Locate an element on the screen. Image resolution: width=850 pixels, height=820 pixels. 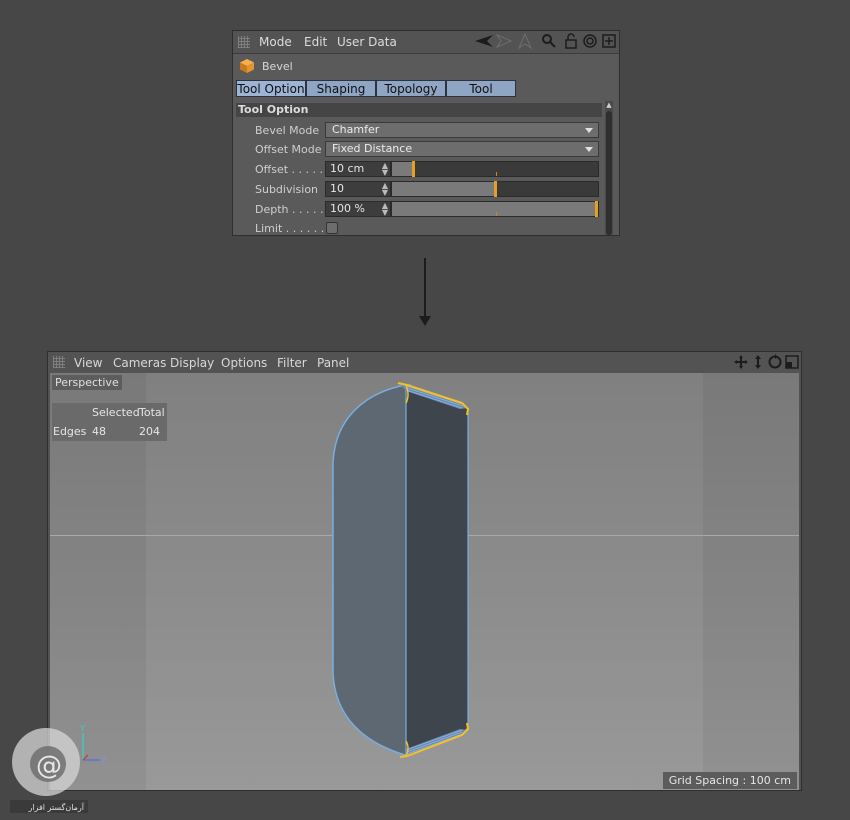
depth-slider-fill is located at coordinates (494, 209).